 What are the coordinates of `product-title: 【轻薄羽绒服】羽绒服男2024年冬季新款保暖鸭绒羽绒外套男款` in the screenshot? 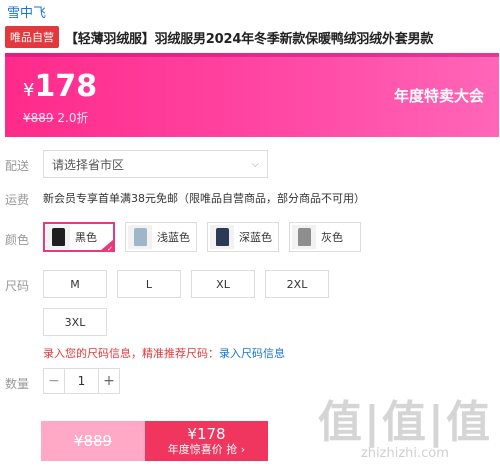 It's located at (249, 39).